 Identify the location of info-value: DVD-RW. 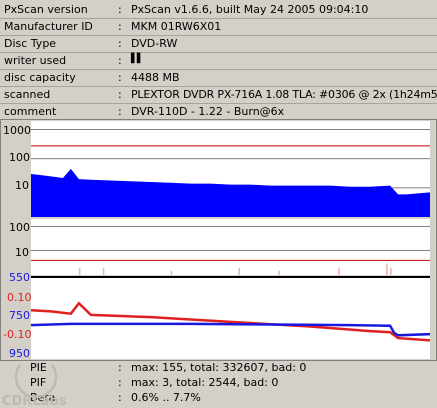
(154, 43).